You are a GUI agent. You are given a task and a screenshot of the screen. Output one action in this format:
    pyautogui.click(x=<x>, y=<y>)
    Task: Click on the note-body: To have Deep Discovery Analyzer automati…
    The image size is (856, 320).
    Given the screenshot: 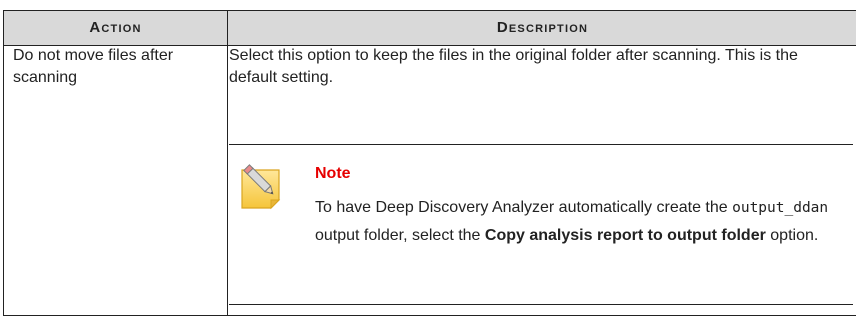 What is the action you would take?
    pyautogui.click(x=585, y=222)
    